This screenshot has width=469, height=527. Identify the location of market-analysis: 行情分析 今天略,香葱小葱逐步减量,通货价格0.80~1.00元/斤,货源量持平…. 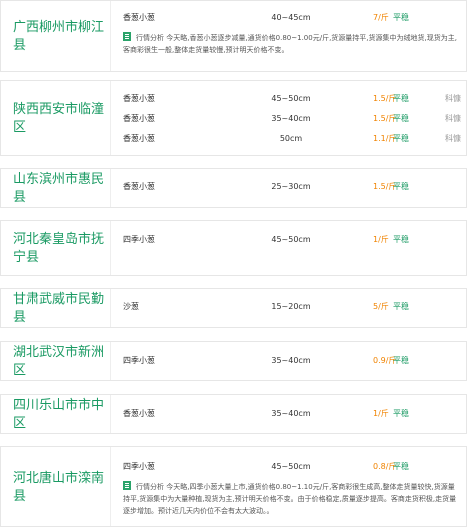
(290, 44).